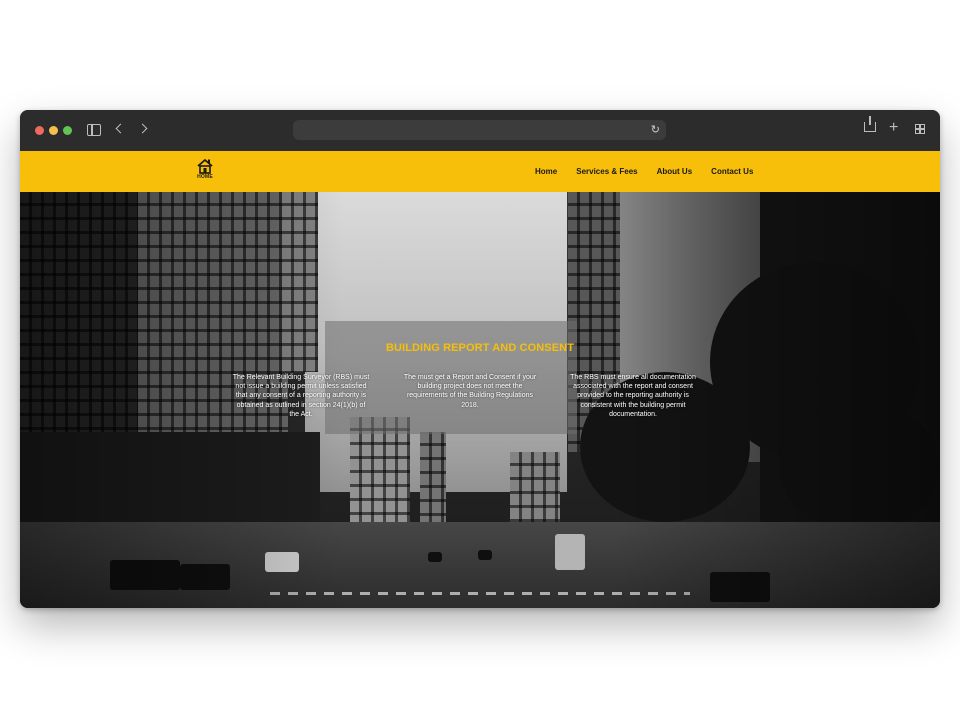  What do you see at coordinates (120, 128) in the screenshot?
I see `back-icon` at bounding box center [120, 128].